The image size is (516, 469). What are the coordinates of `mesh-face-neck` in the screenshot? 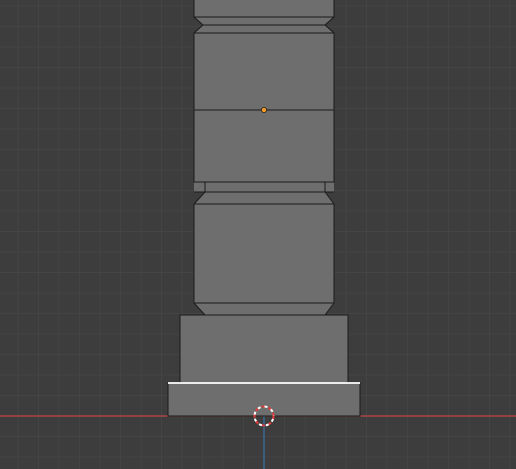 It's located at (264, 187).